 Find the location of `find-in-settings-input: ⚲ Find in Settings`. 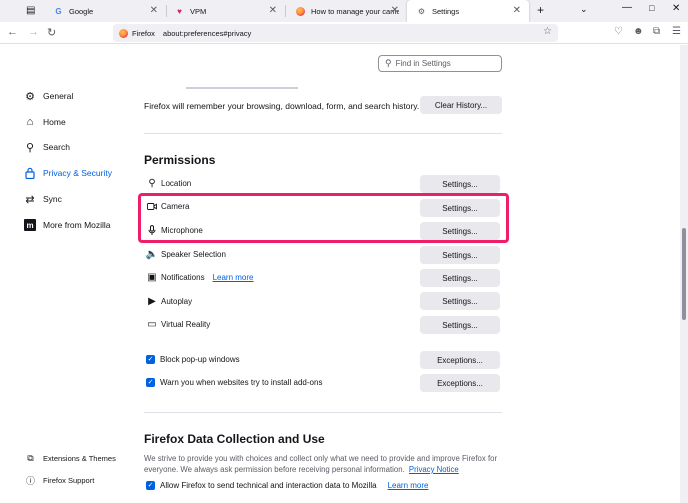

find-in-settings-input: ⚲ Find in Settings is located at coordinates (440, 63).